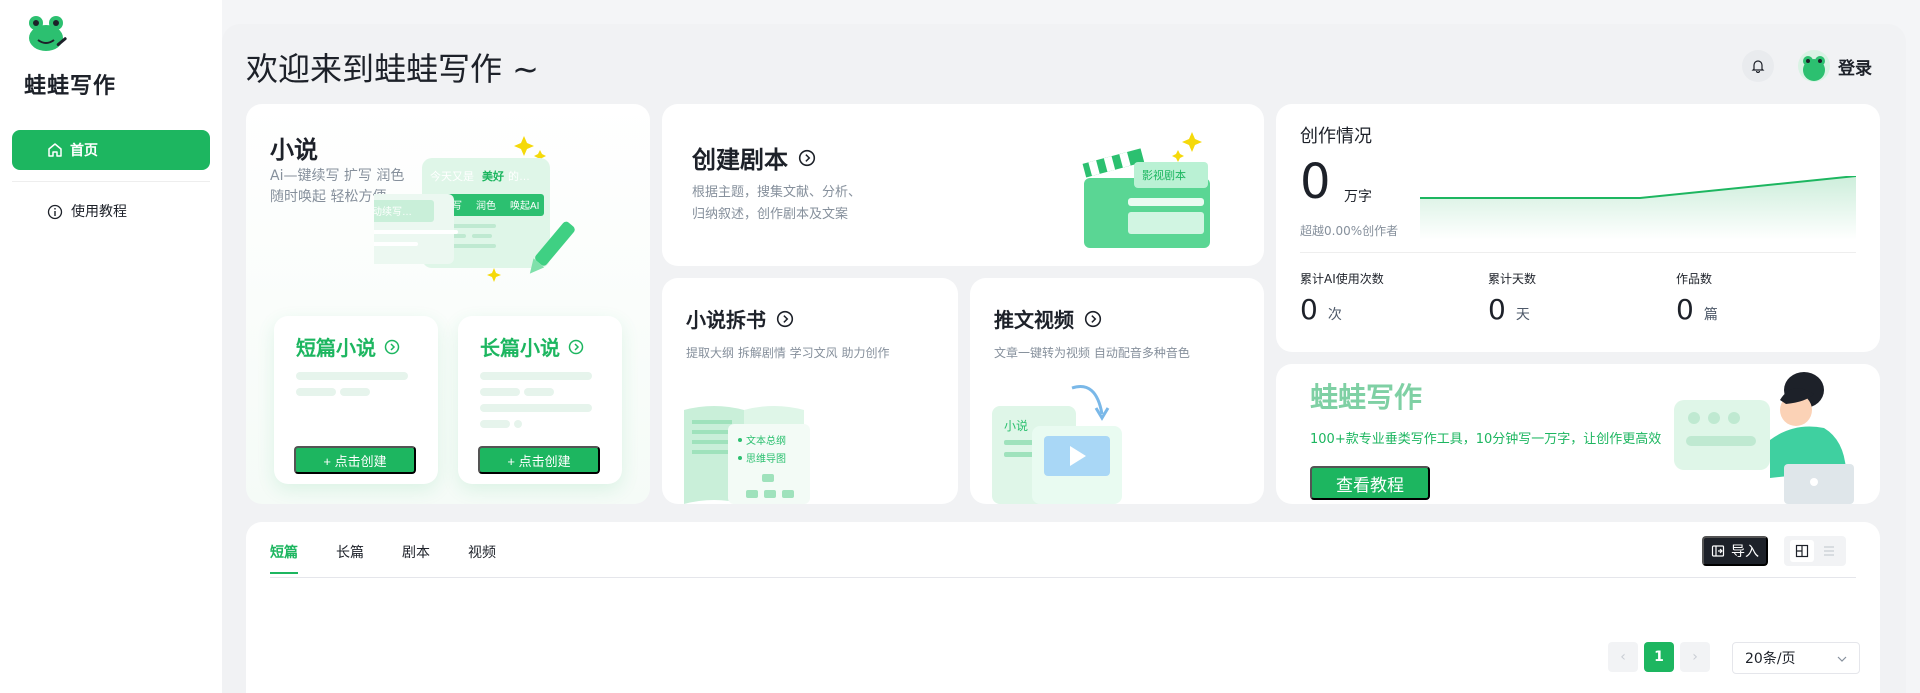 This screenshot has width=1920, height=693. I want to click on login-link: 登录, so click(1855, 66).